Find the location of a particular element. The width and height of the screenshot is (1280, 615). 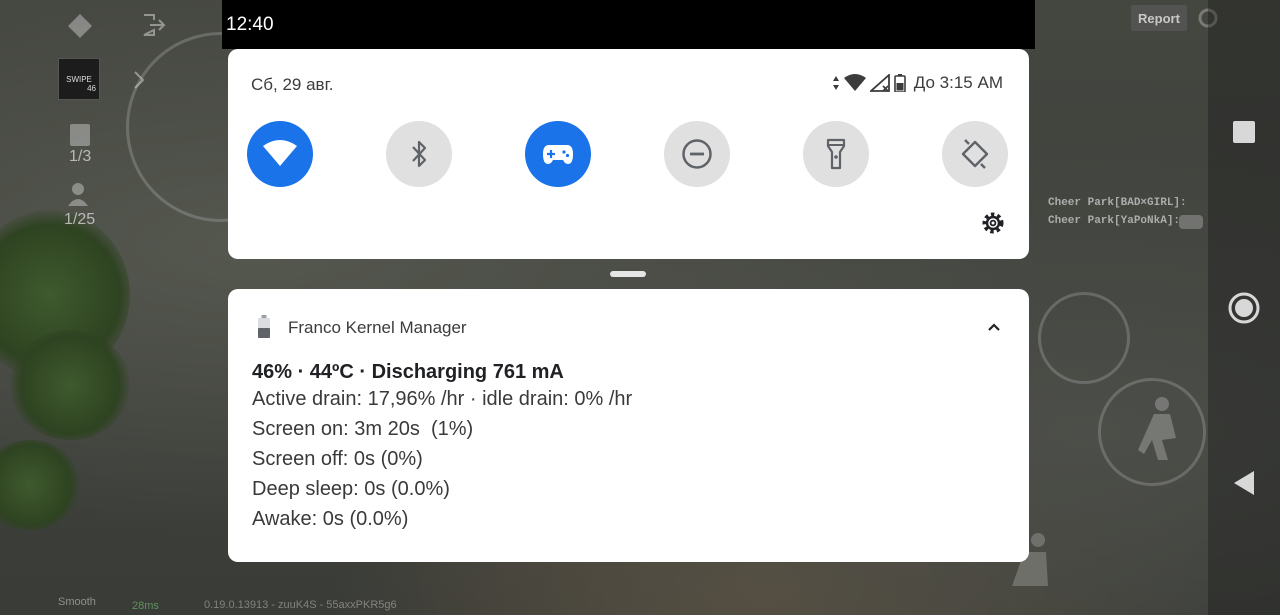

auto-rotate-tile is located at coordinates (975, 154).